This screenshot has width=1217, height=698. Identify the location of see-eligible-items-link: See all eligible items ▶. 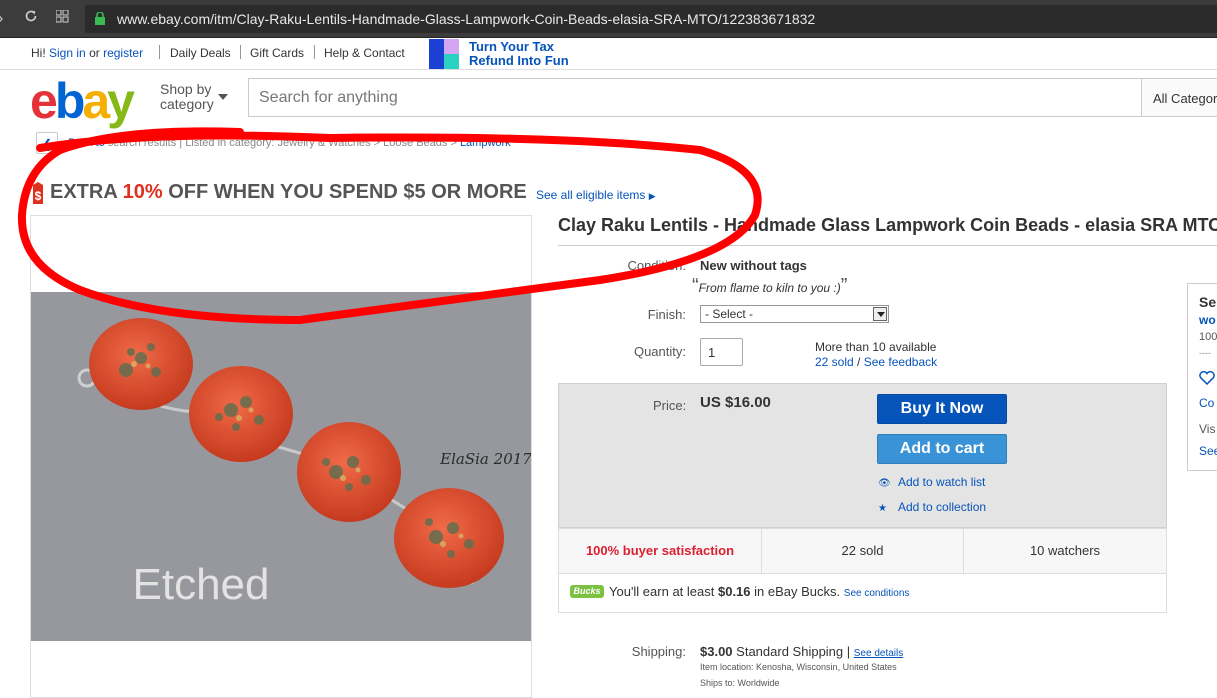
(596, 195).